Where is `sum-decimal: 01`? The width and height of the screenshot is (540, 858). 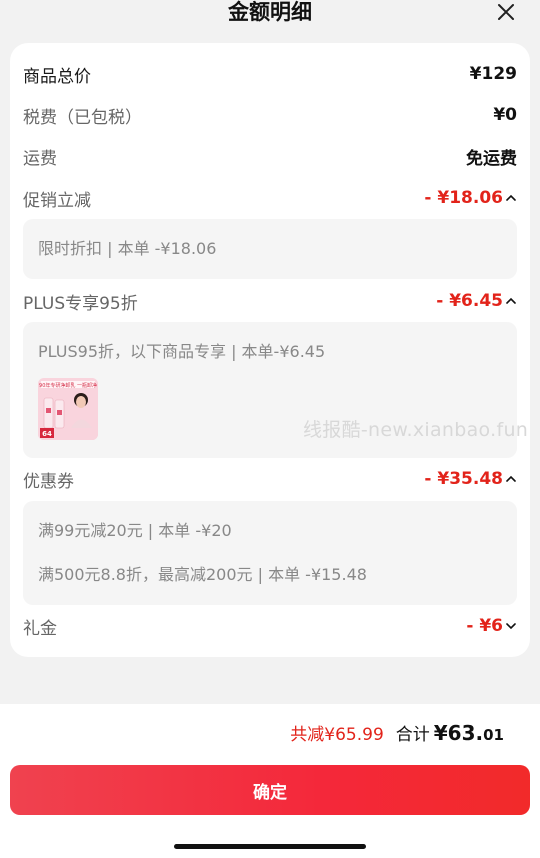
sum-decimal: 01 is located at coordinates (493, 735).